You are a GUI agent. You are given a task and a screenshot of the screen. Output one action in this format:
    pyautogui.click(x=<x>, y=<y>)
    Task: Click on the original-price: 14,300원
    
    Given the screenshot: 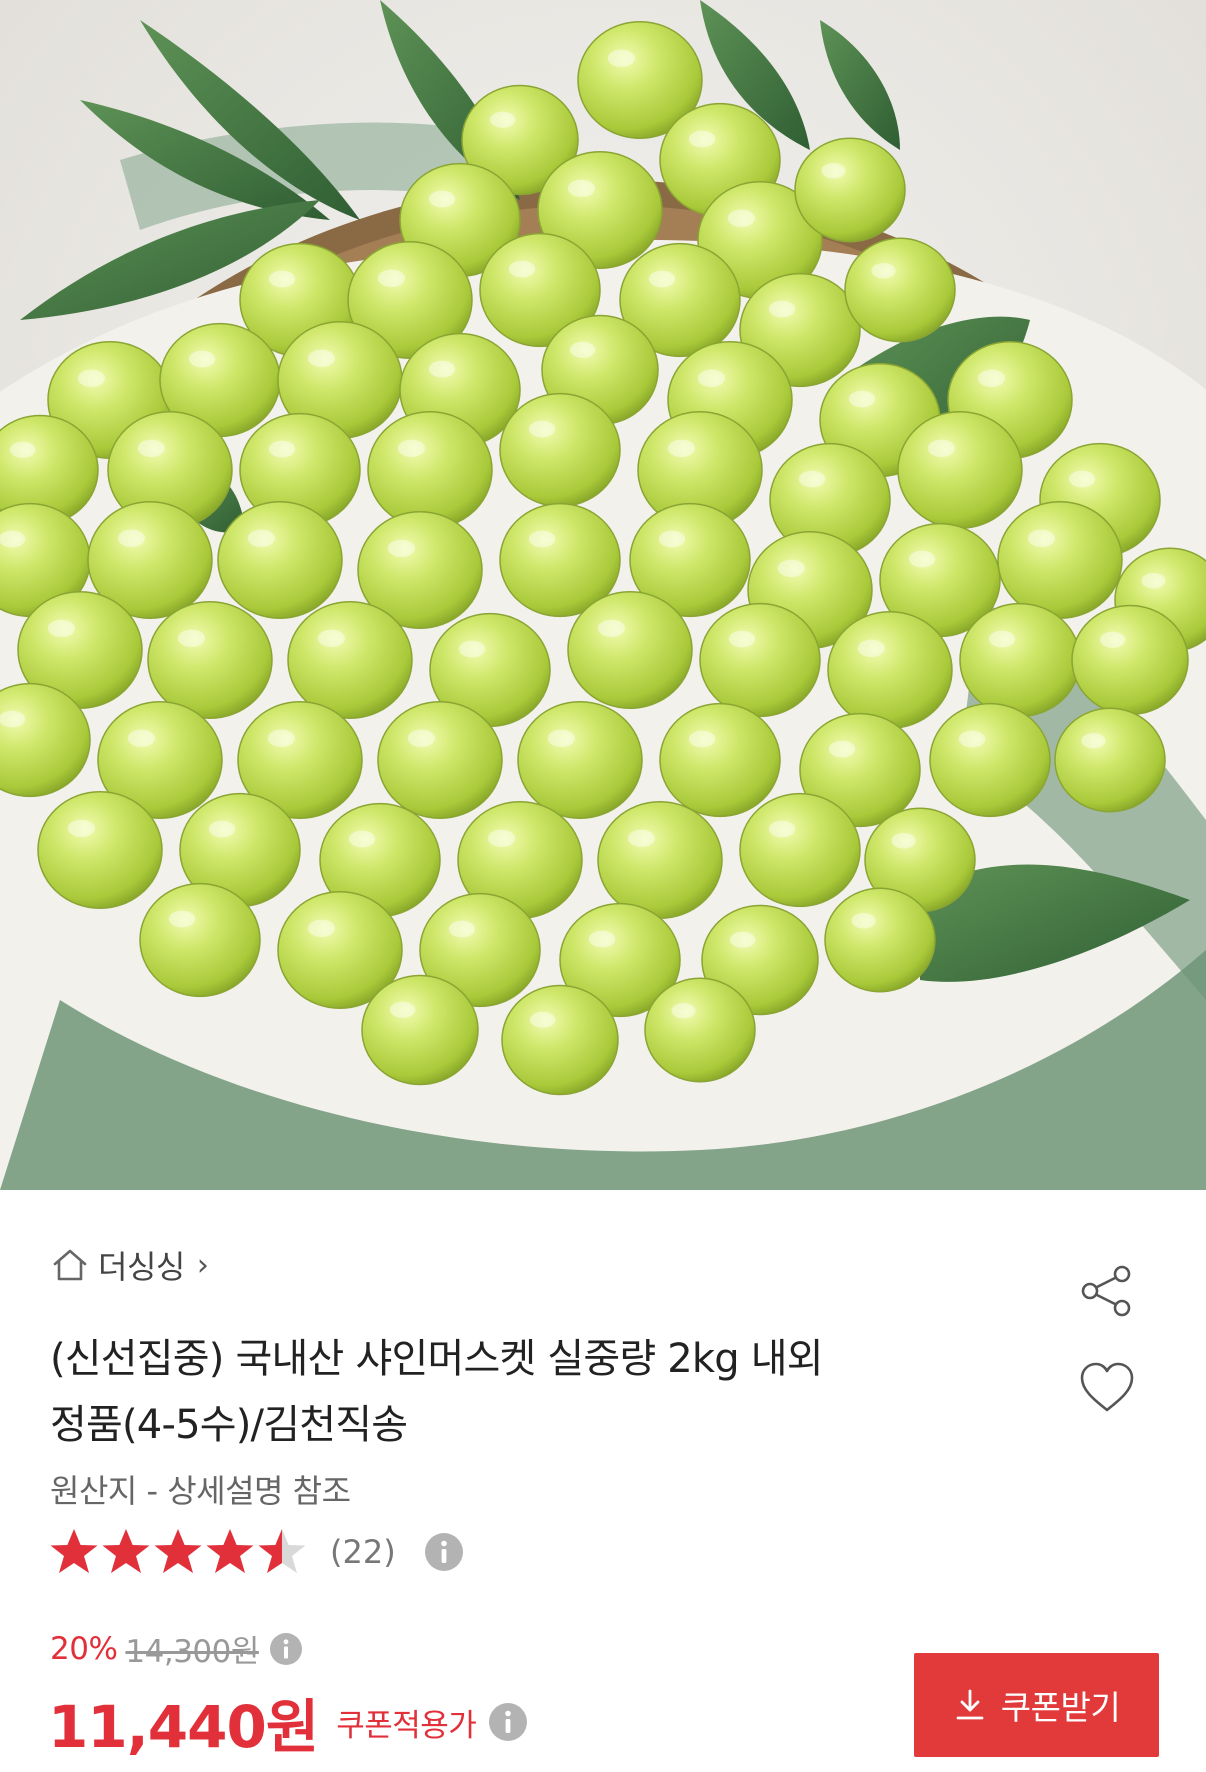 What is the action you would take?
    pyautogui.click(x=192, y=1652)
    